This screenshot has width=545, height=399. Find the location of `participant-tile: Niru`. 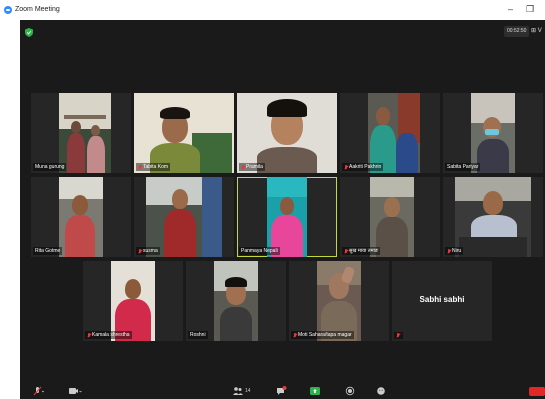

participant-tile: Niru is located at coordinates (493, 217).